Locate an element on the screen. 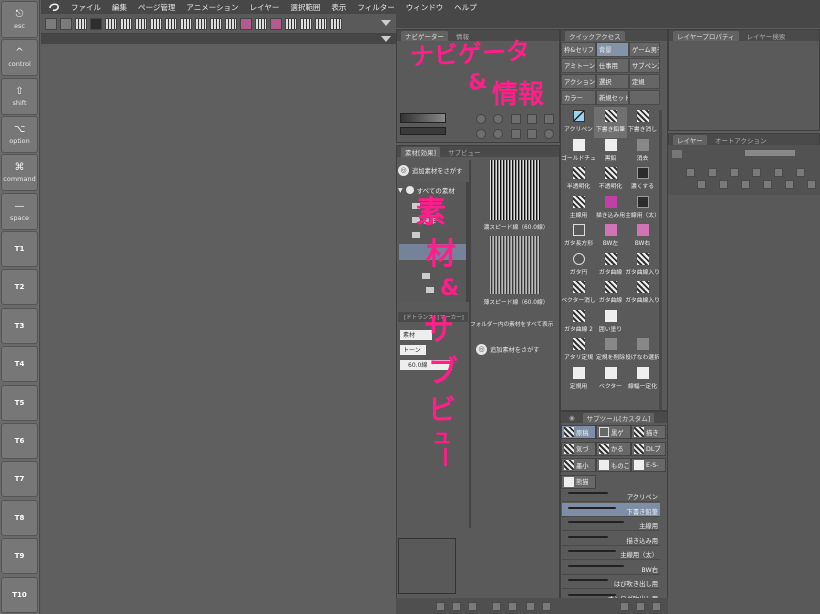  quick-access-set: 新規セット is located at coordinates (612, 97).